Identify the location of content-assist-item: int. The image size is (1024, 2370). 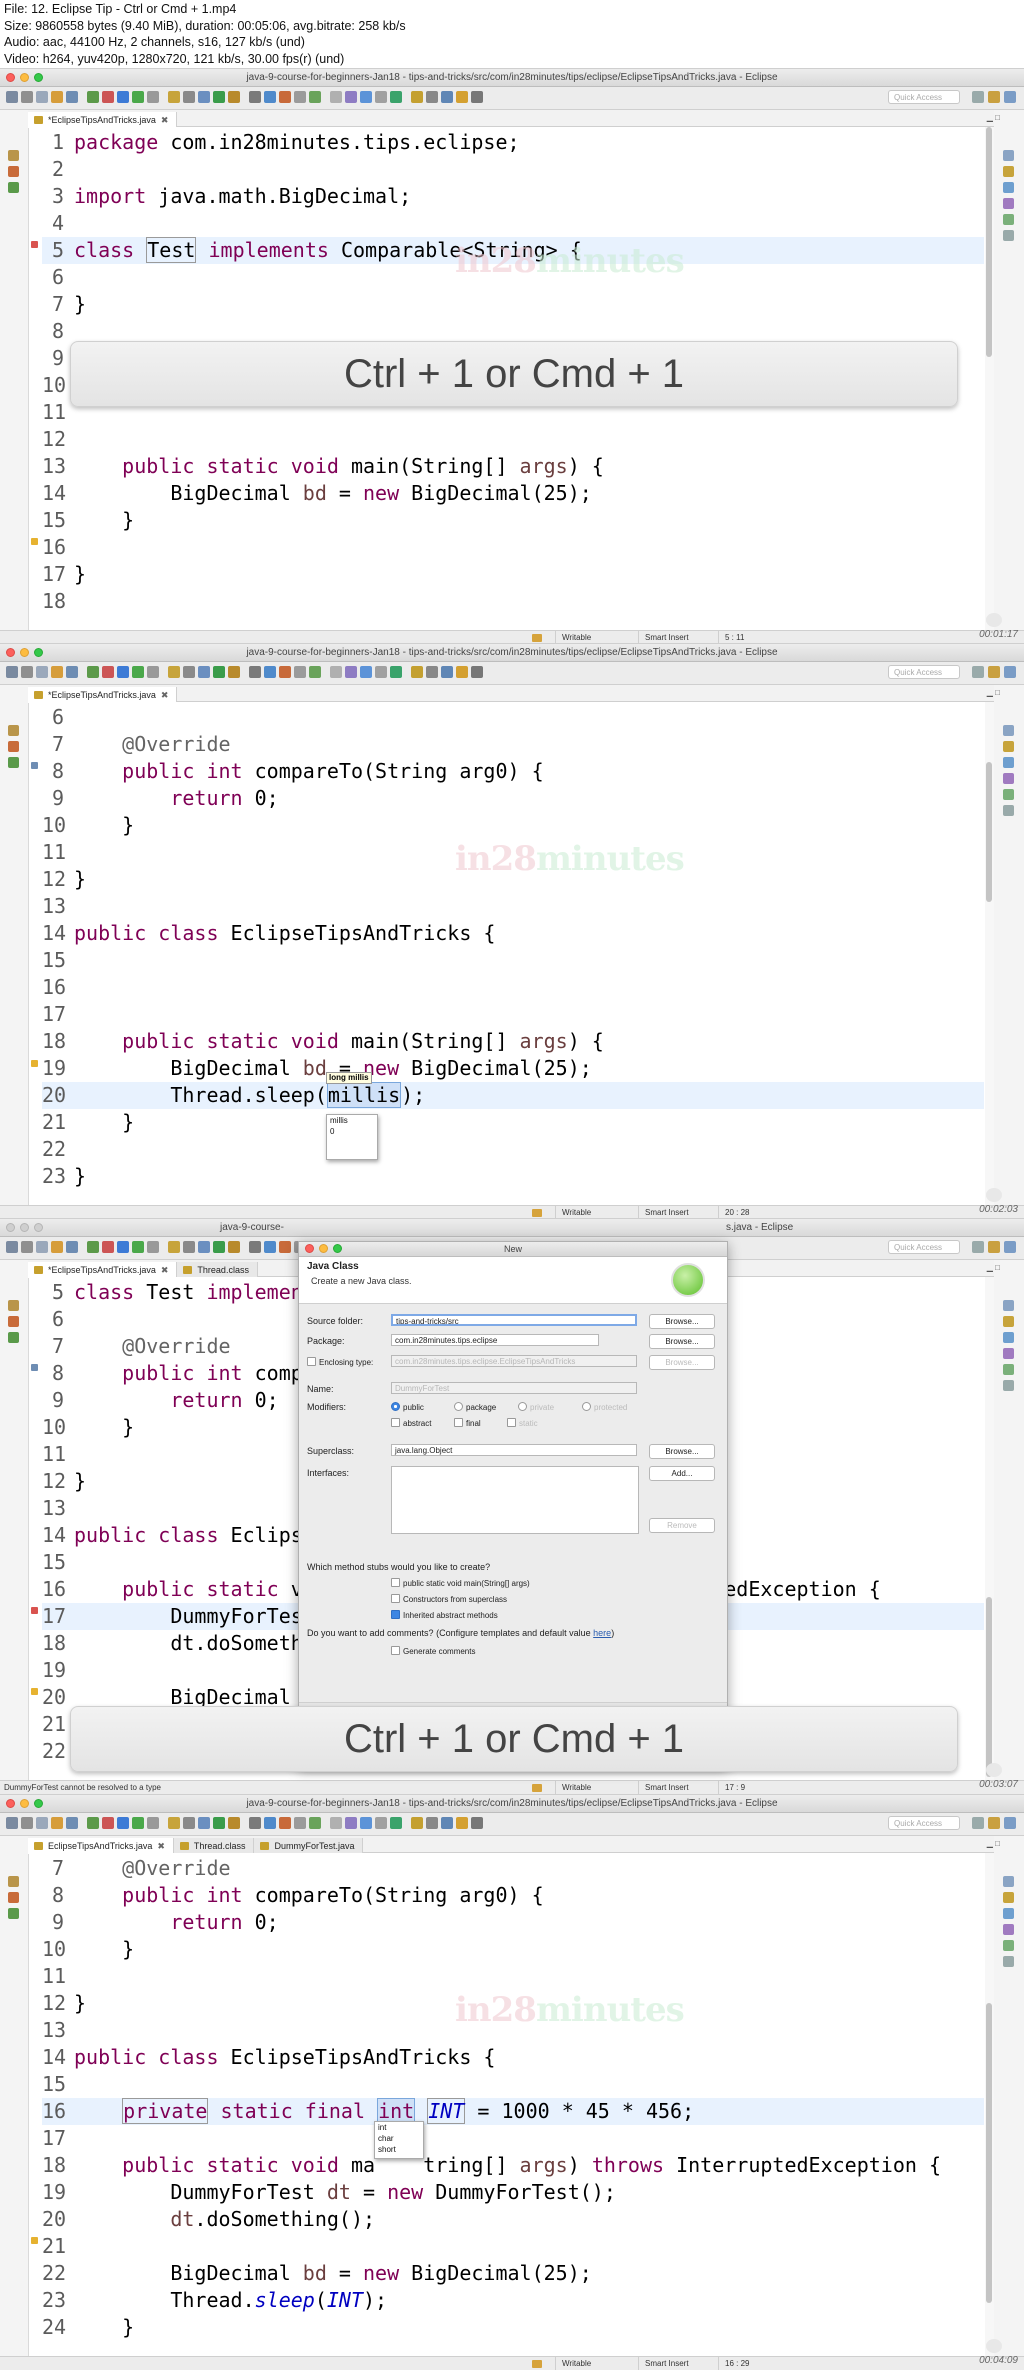
(399, 2127).